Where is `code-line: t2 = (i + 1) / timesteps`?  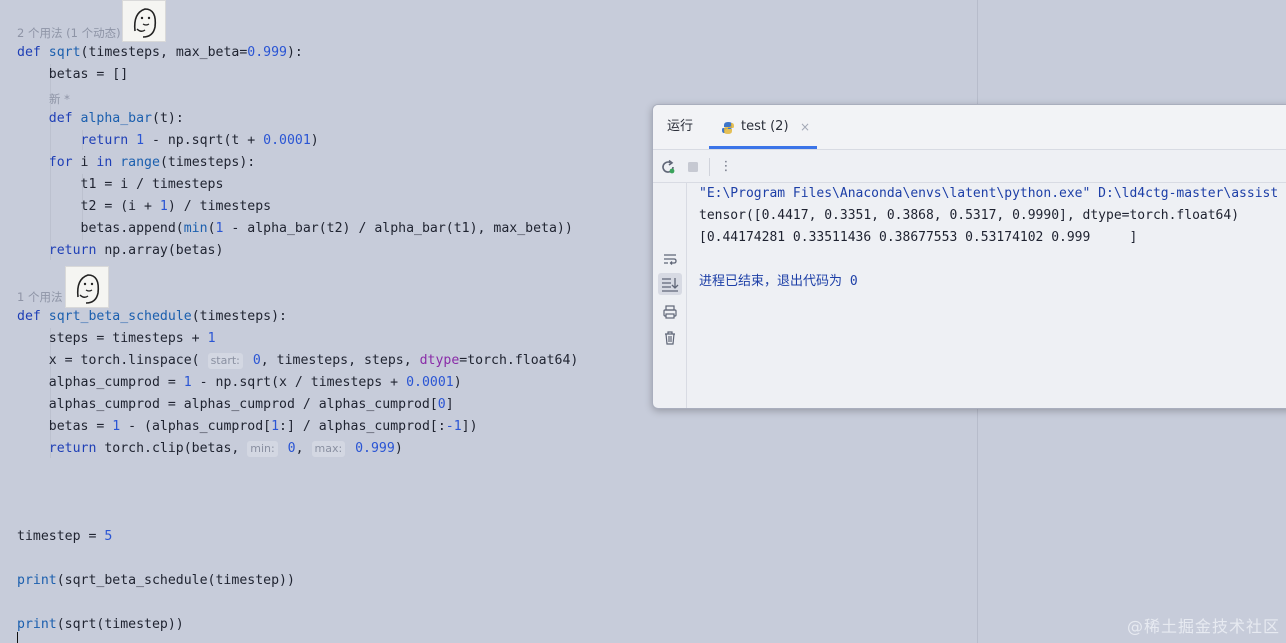
code-line: t2 = (i + 1) / timesteps is located at coordinates (144, 207).